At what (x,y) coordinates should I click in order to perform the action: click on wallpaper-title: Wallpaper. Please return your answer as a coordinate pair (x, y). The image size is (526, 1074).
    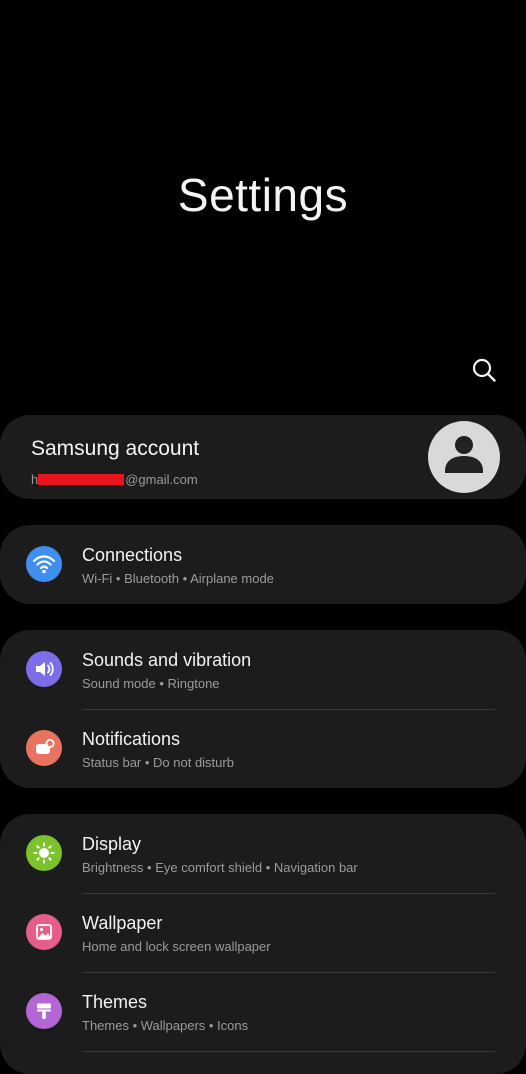
    Looking at the image, I should click on (122, 923).